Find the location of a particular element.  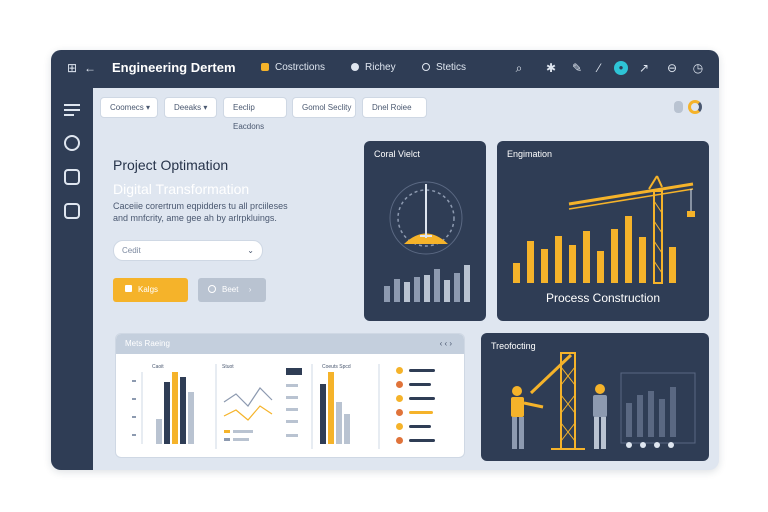

nav-item-costrctions: Costrctions is located at coordinates (293, 67).